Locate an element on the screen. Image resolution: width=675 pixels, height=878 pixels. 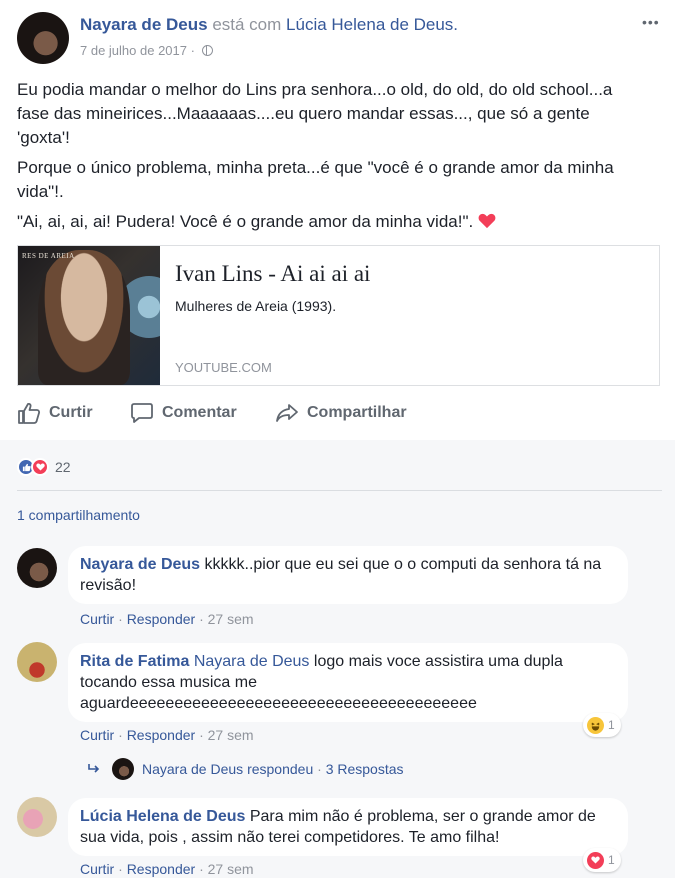
like-button: Curtir is located at coordinates (55, 413).